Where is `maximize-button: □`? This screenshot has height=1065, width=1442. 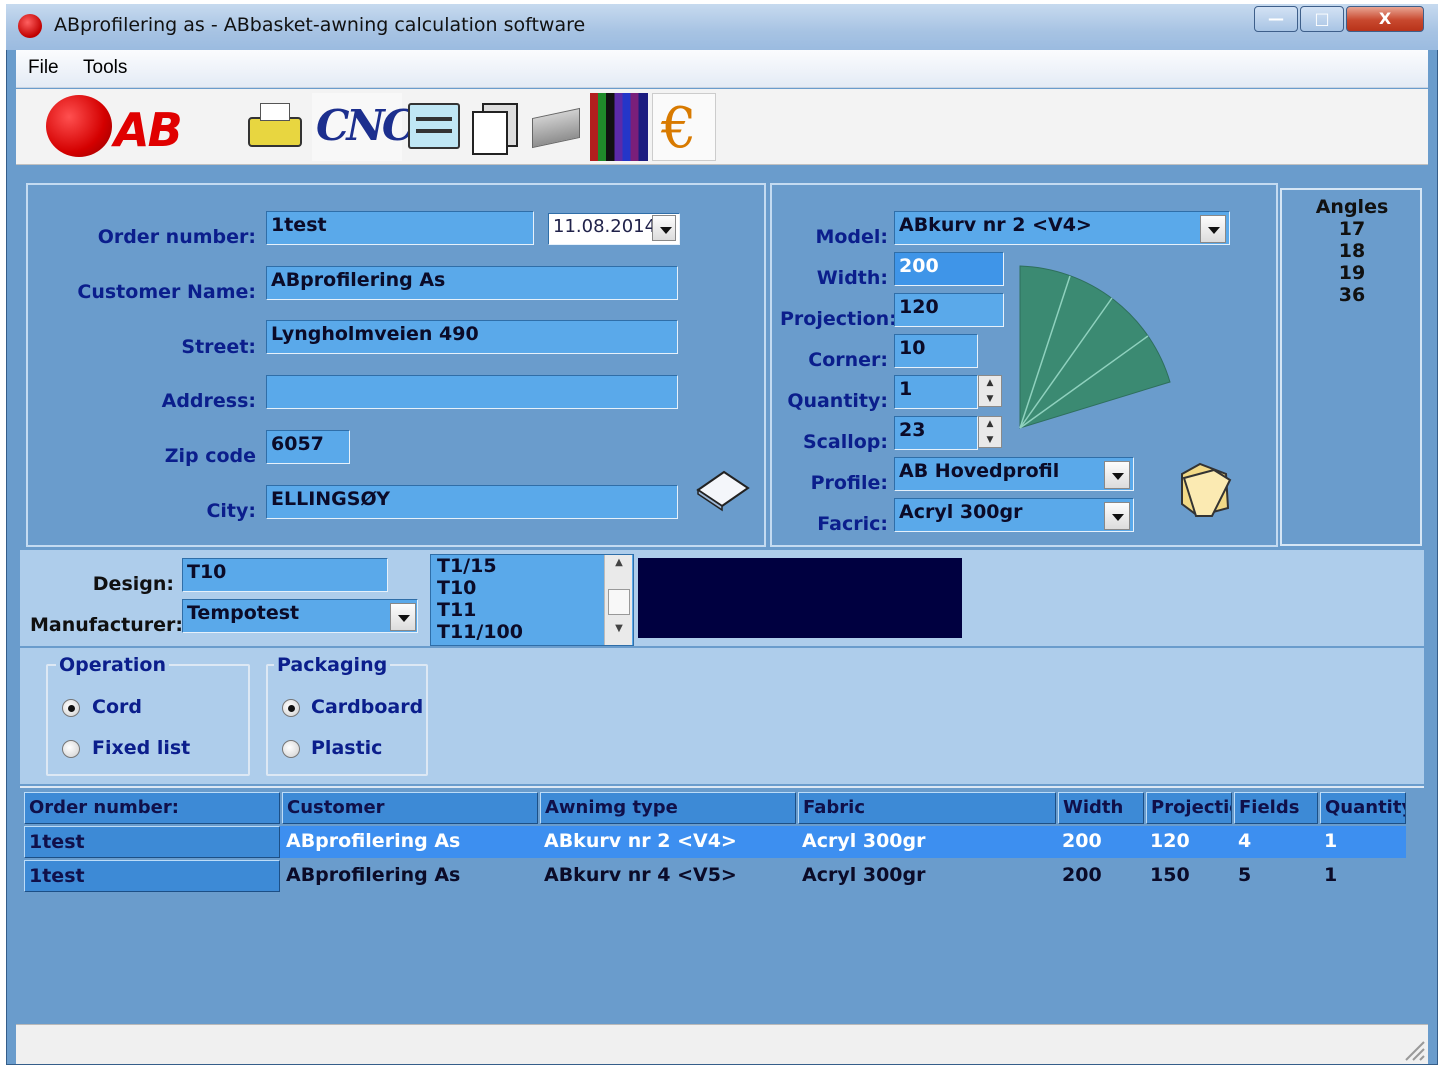 maximize-button: □ is located at coordinates (1322, 19).